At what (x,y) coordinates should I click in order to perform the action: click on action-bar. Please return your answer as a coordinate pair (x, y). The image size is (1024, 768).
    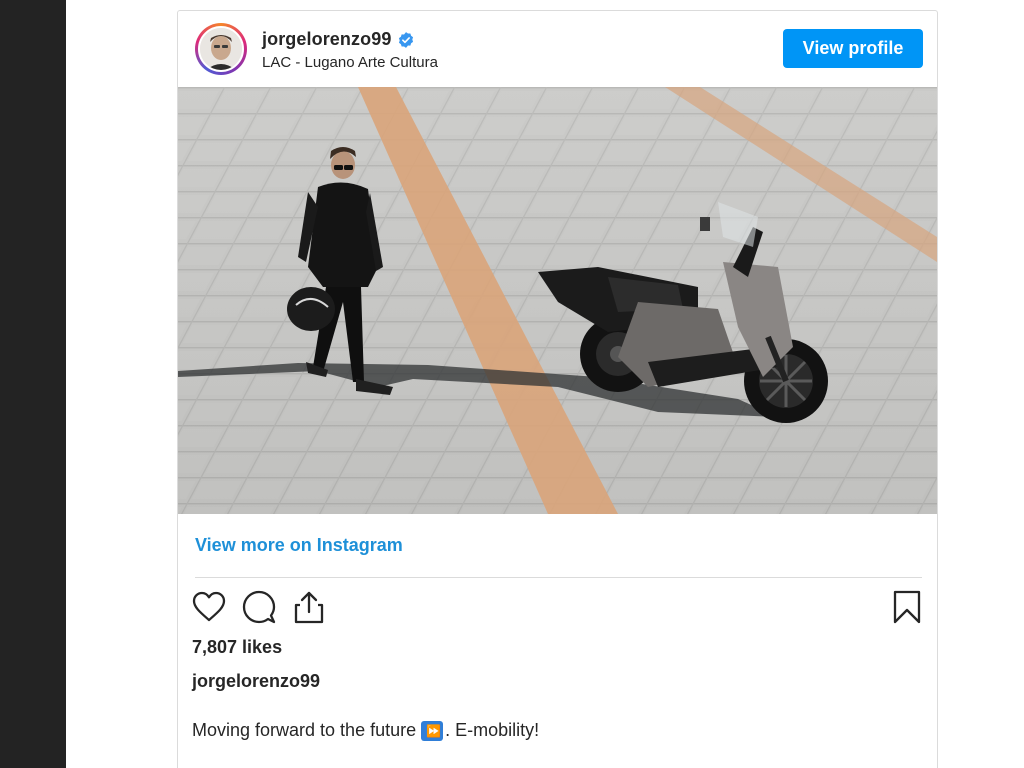
    Looking at the image, I should click on (558, 607).